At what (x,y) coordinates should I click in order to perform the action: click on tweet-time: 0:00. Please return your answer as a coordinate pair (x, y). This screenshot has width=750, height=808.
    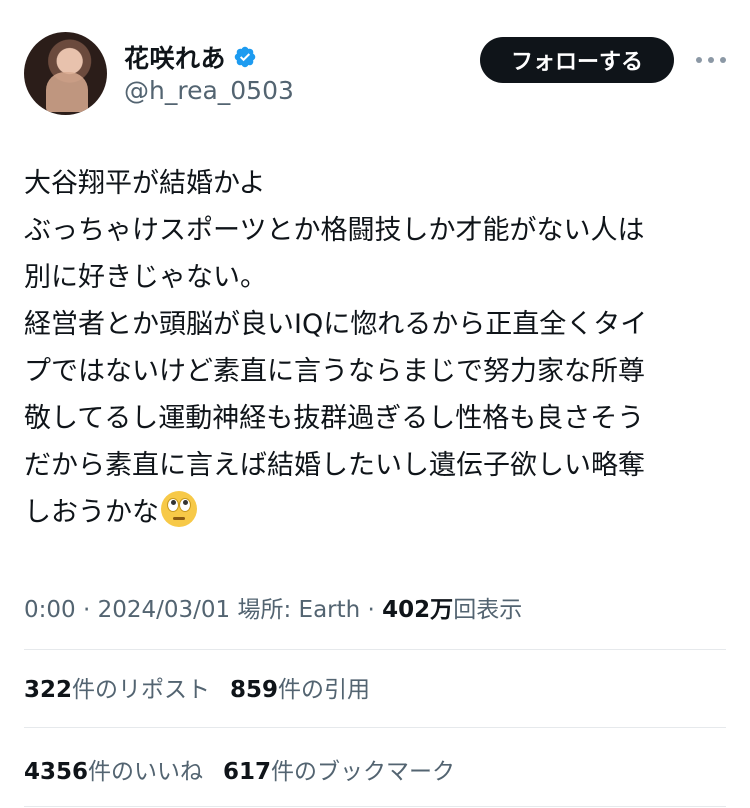
    Looking at the image, I should click on (50, 610).